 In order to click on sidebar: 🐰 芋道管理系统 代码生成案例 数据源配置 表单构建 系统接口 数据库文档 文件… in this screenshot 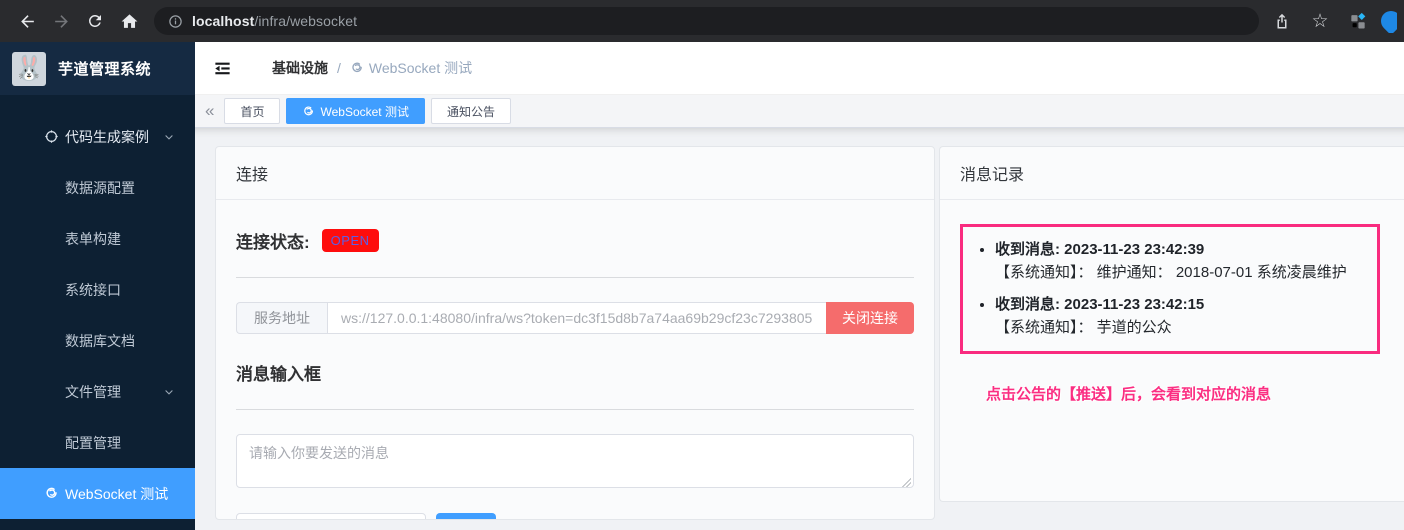, I will do `click(97, 286)`.